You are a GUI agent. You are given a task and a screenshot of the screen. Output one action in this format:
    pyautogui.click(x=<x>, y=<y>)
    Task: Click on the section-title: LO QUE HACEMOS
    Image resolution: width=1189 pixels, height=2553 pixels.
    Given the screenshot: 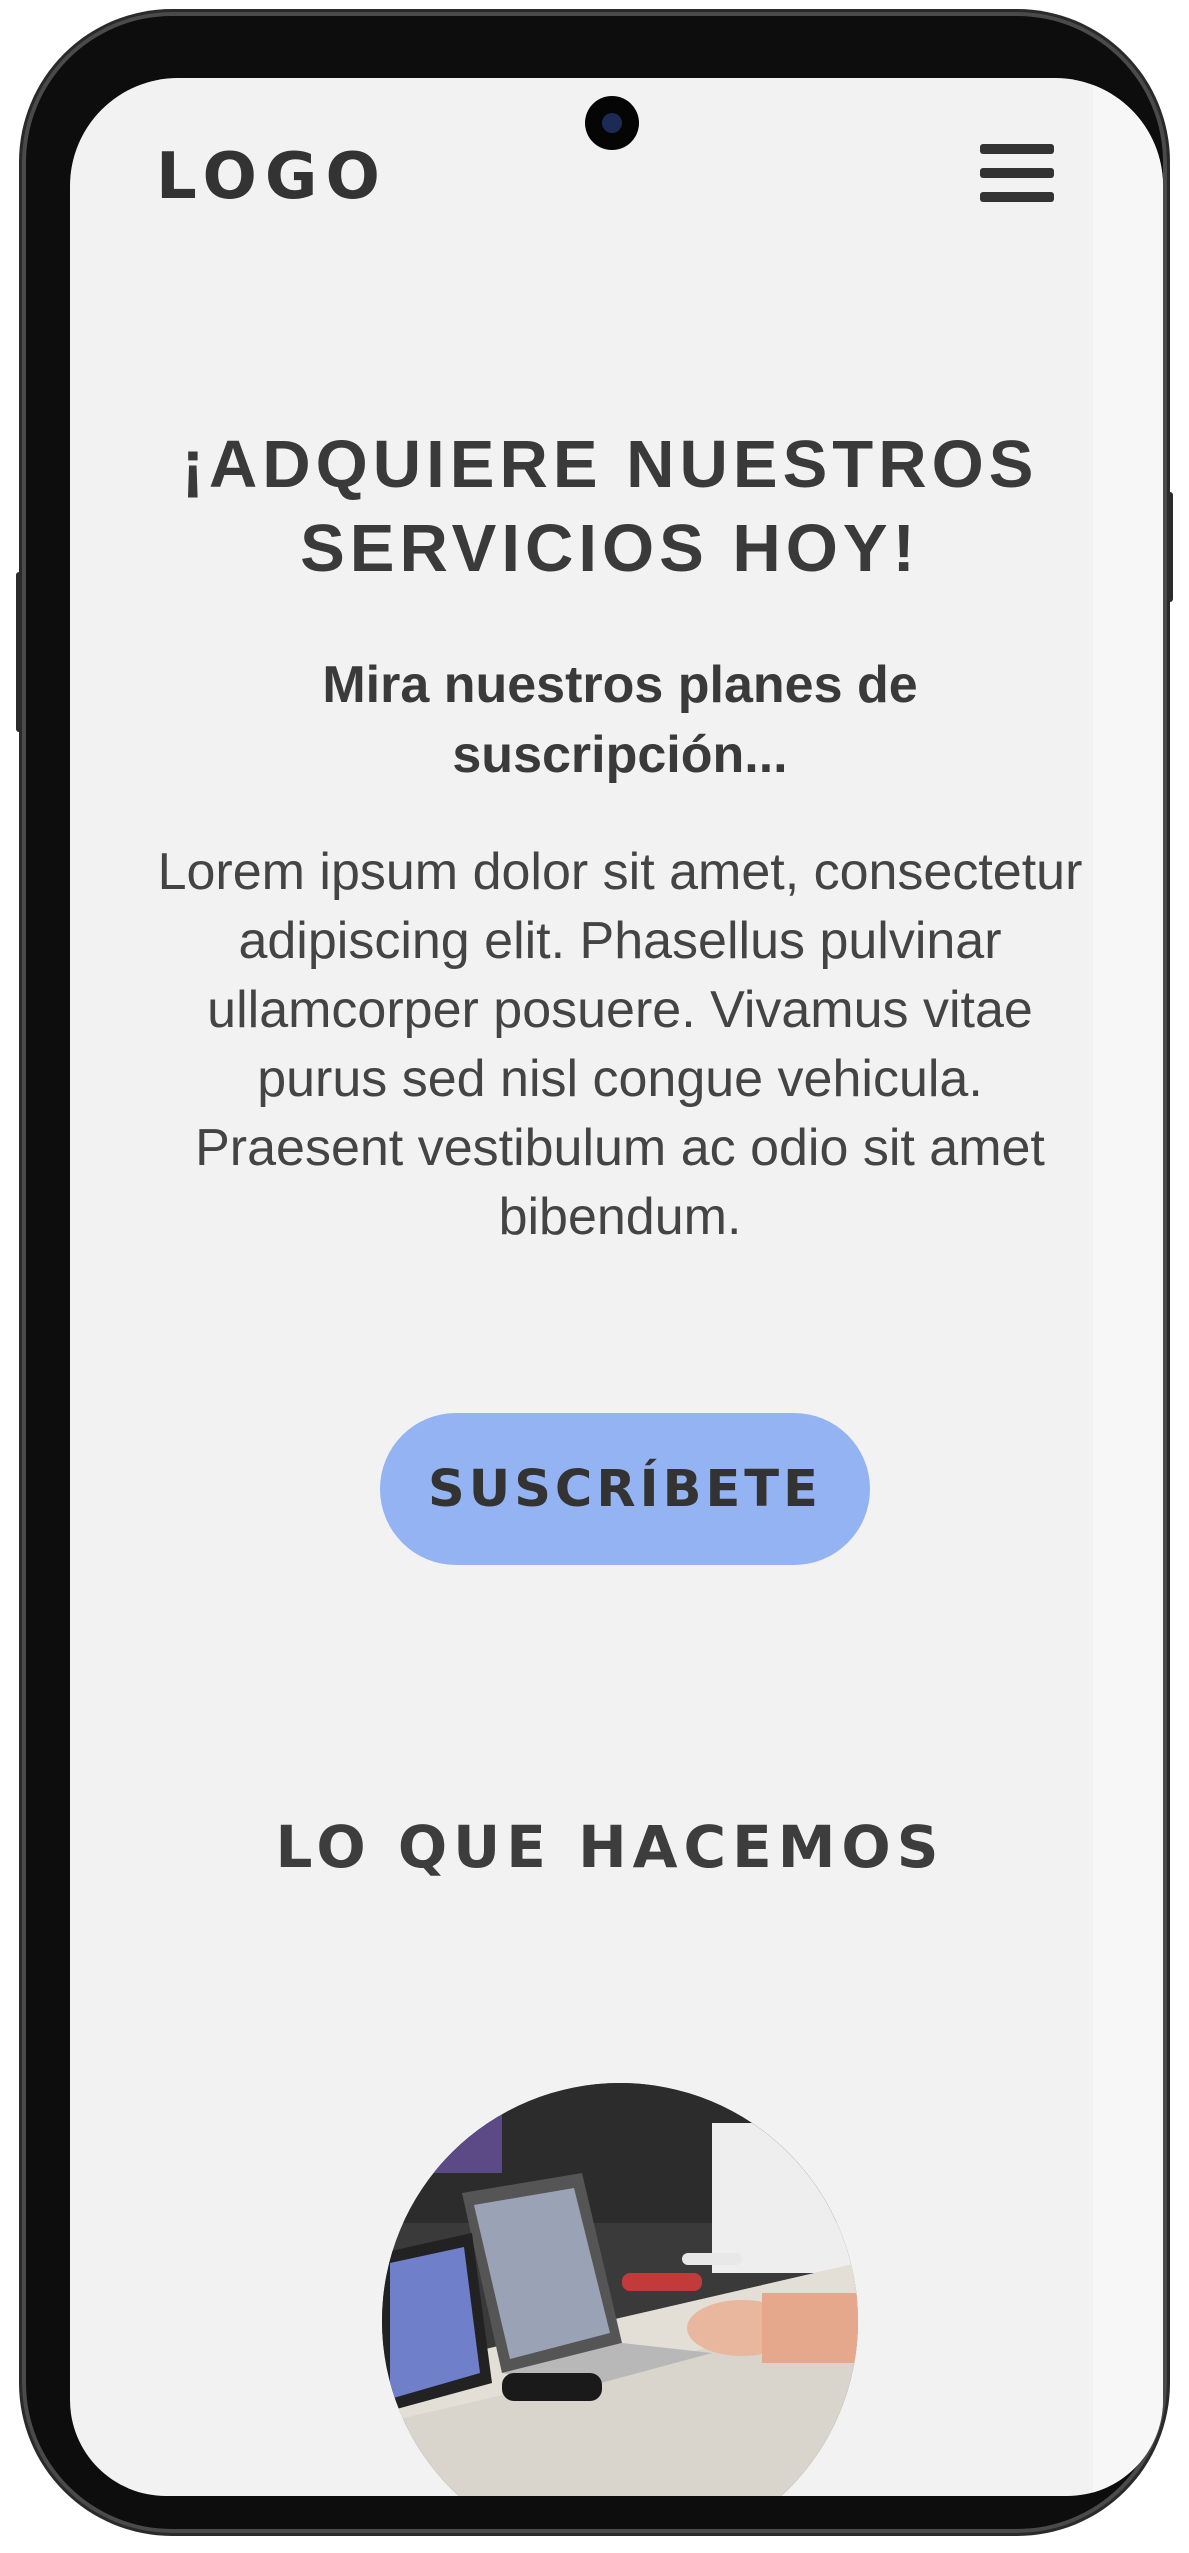 What is the action you would take?
    pyautogui.click(x=610, y=1847)
    